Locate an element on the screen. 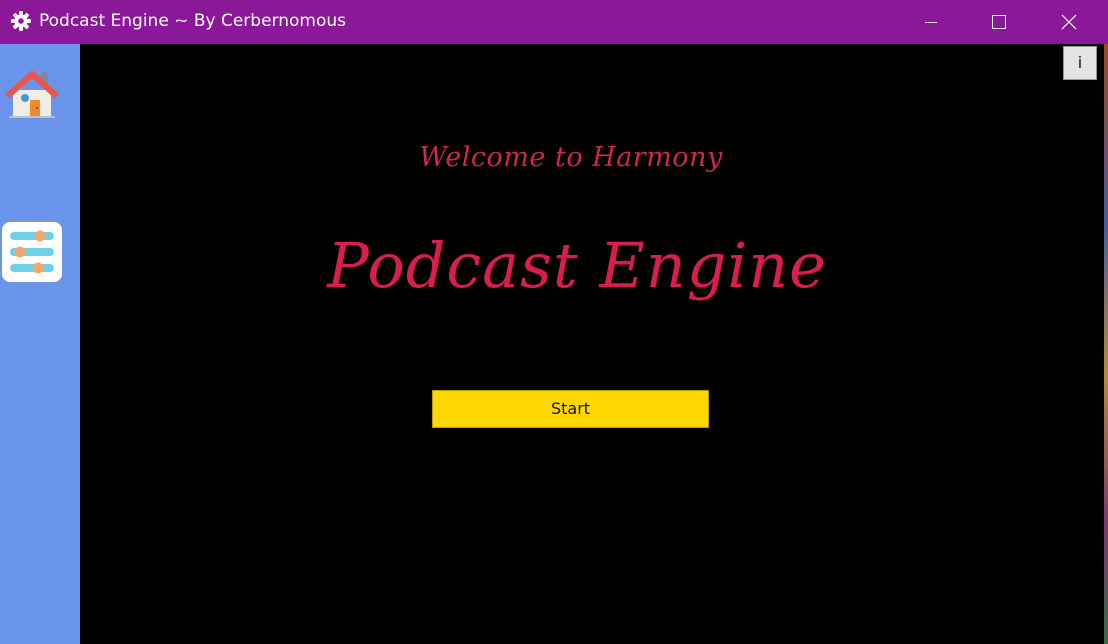  minimize-button is located at coordinates (931, 21).